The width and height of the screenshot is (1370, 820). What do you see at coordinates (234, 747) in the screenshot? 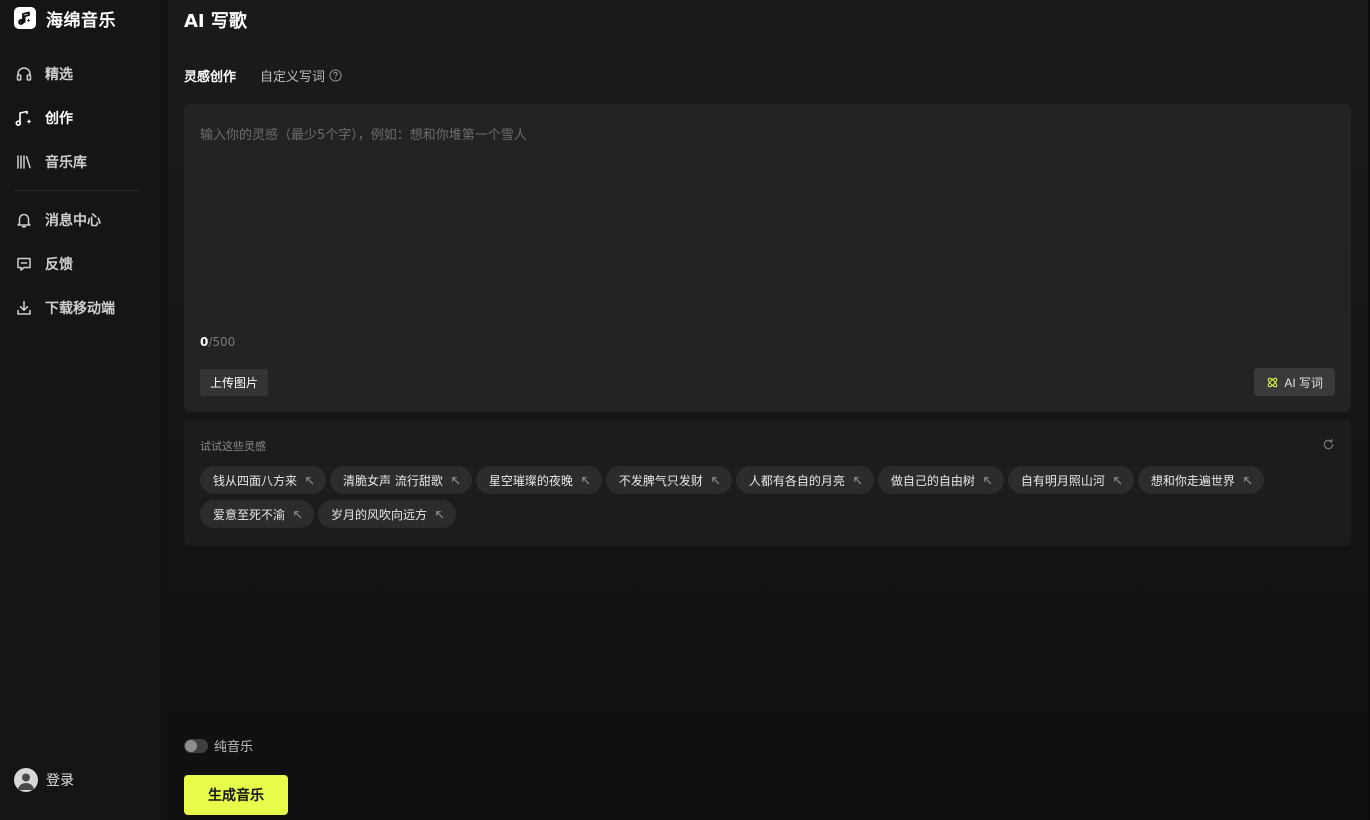
I see `pure-music-label: 纯音乐` at bounding box center [234, 747].